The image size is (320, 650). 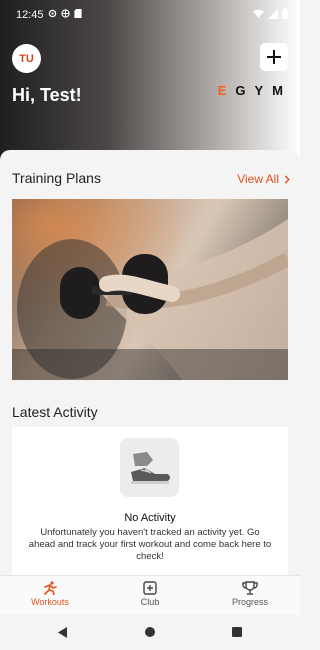 I want to click on sneaker-icon, so click(x=150, y=467).